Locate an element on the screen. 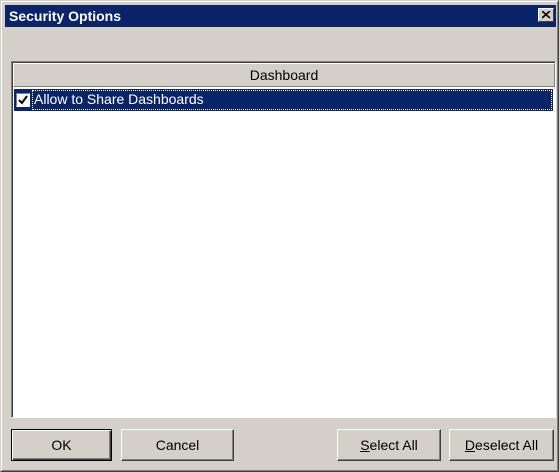  select-all-mnemonic: S is located at coordinates (365, 445).